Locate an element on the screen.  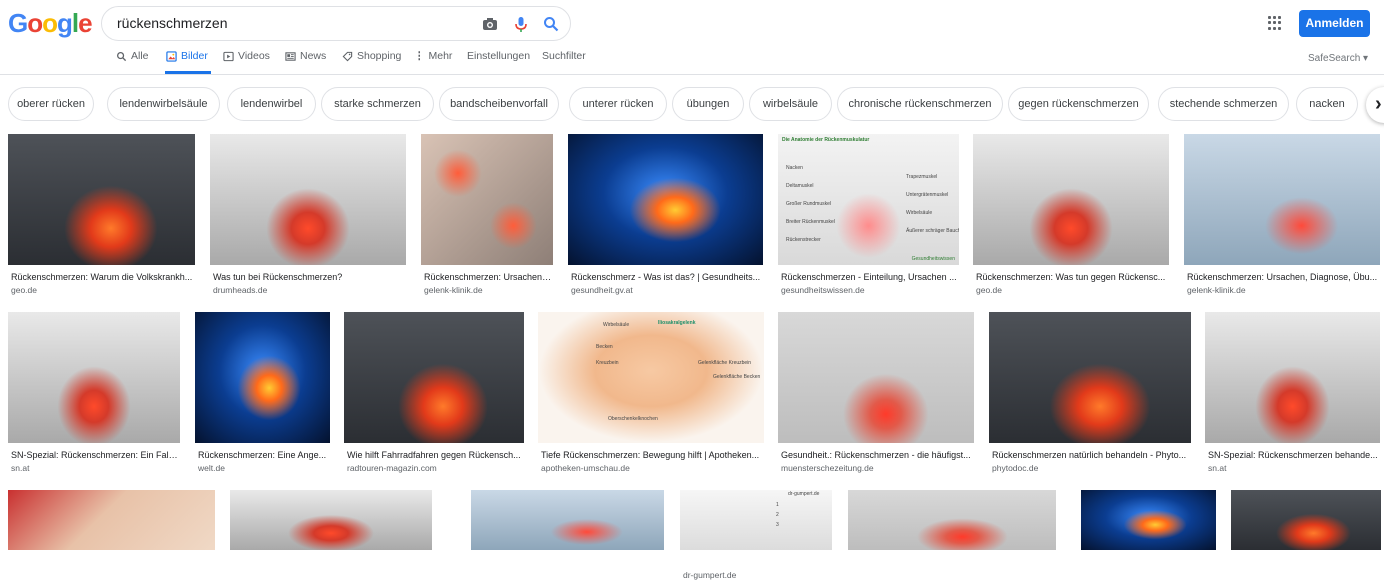
thumbnail-label: Untergrätenmuskel is located at coordinates (927, 195).